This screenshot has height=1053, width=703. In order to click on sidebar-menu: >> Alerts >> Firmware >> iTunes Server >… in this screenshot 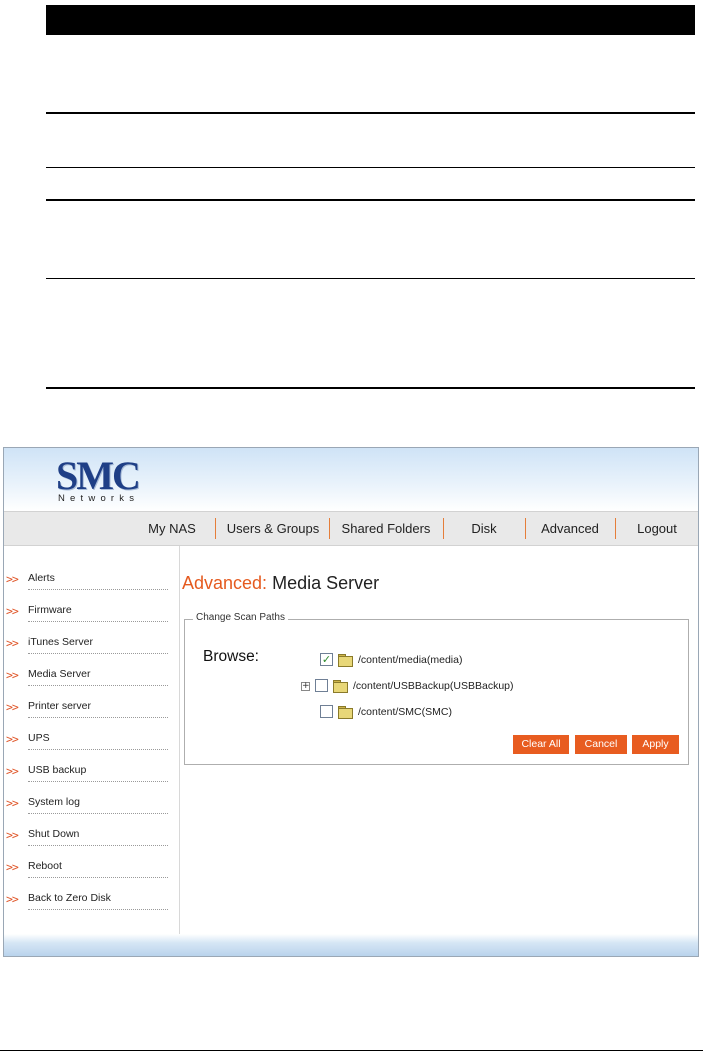, I will do `click(92, 741)`.